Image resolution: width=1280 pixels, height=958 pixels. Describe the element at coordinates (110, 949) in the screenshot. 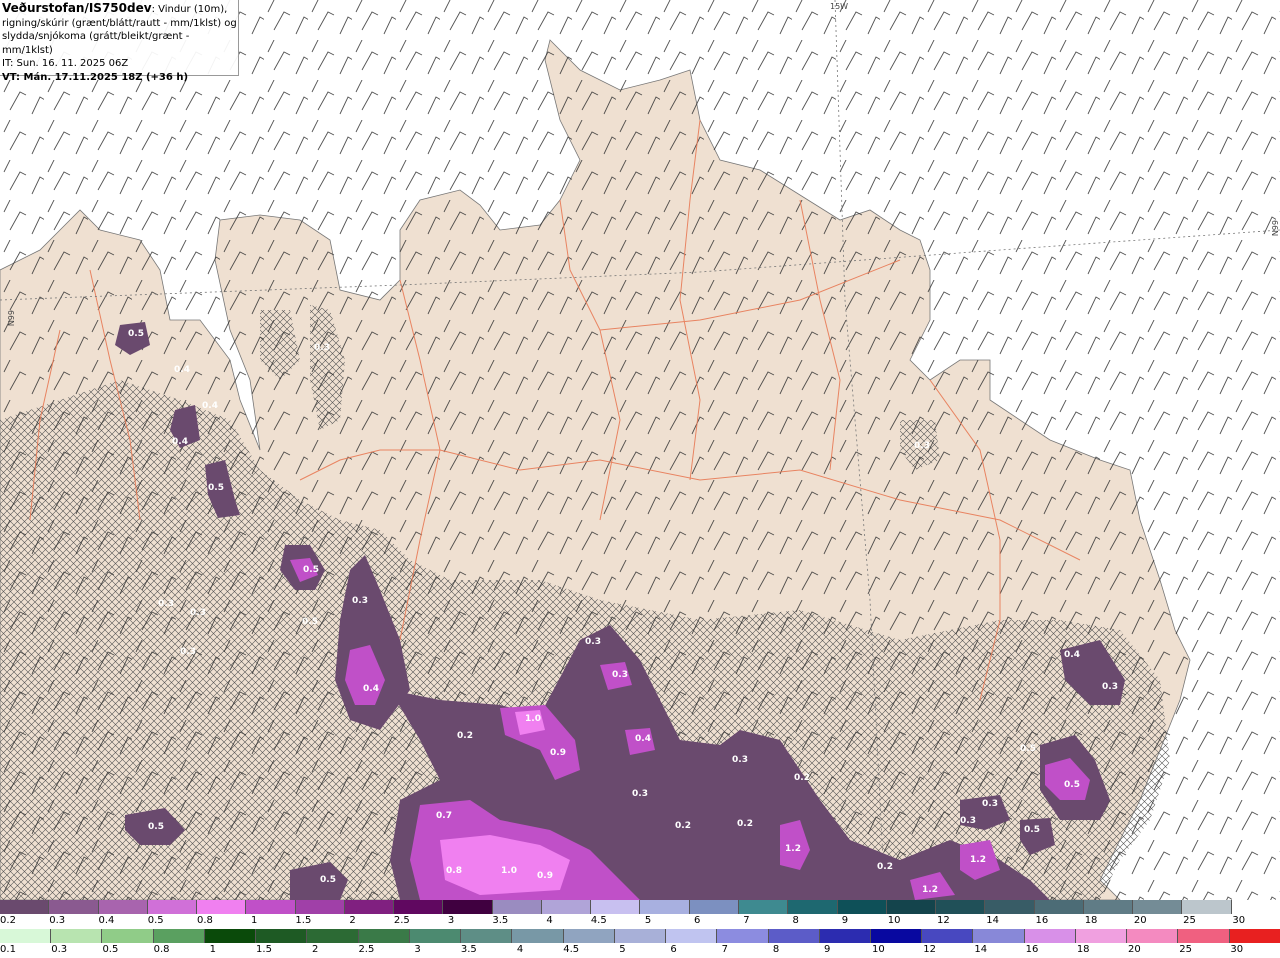

I see `scale-label: 0.5` at that location.